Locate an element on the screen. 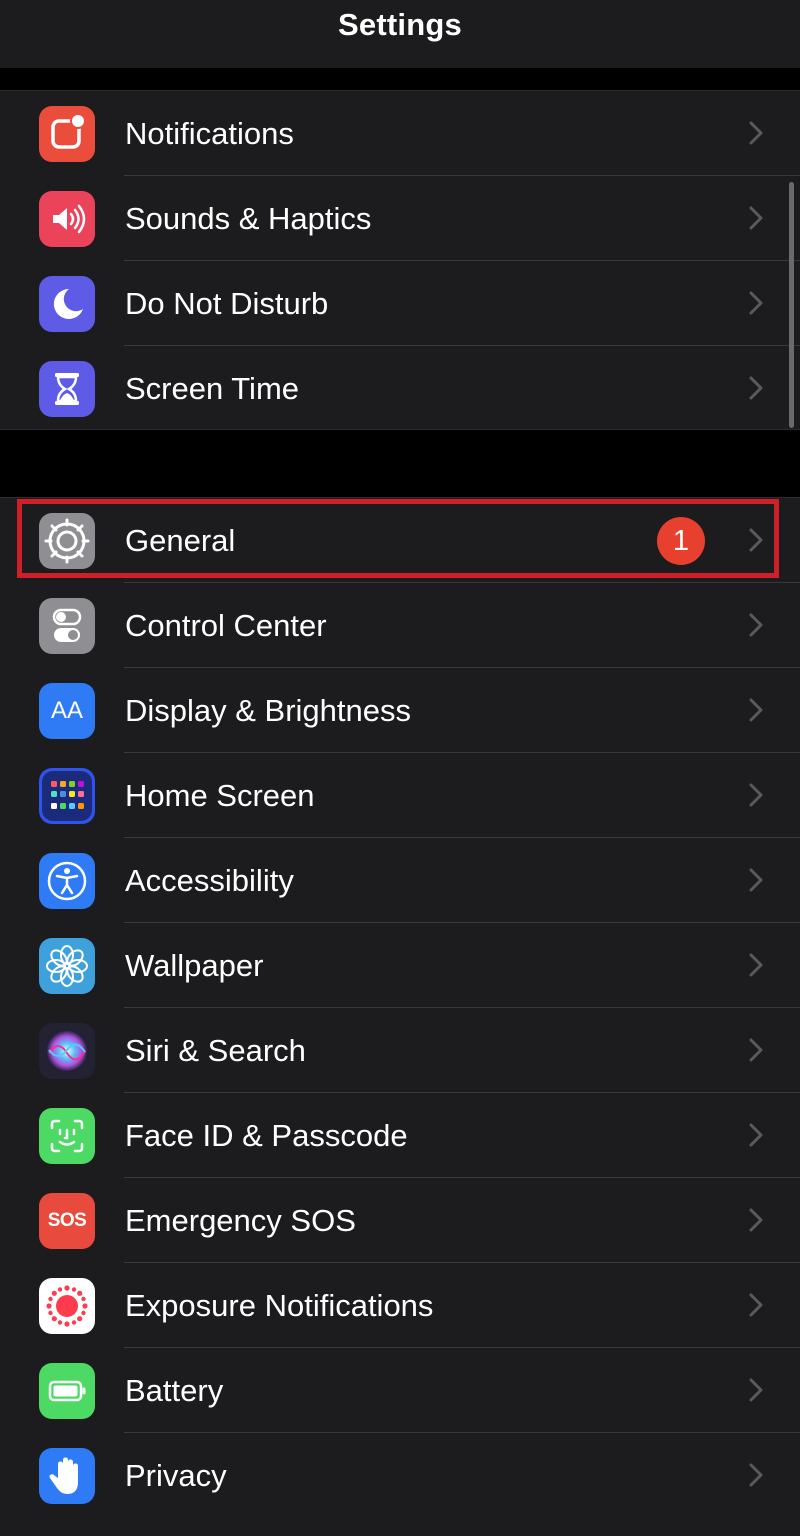  settings-row-accessibility: Accessibility is located at coordinates (400, 880).